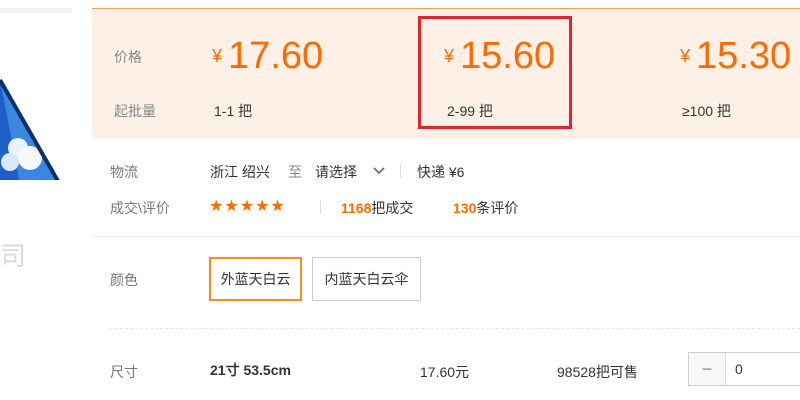 The width and height of the screenshot is (800, 400). I want to click on thumbnail-top-bar, so click(36, 10).